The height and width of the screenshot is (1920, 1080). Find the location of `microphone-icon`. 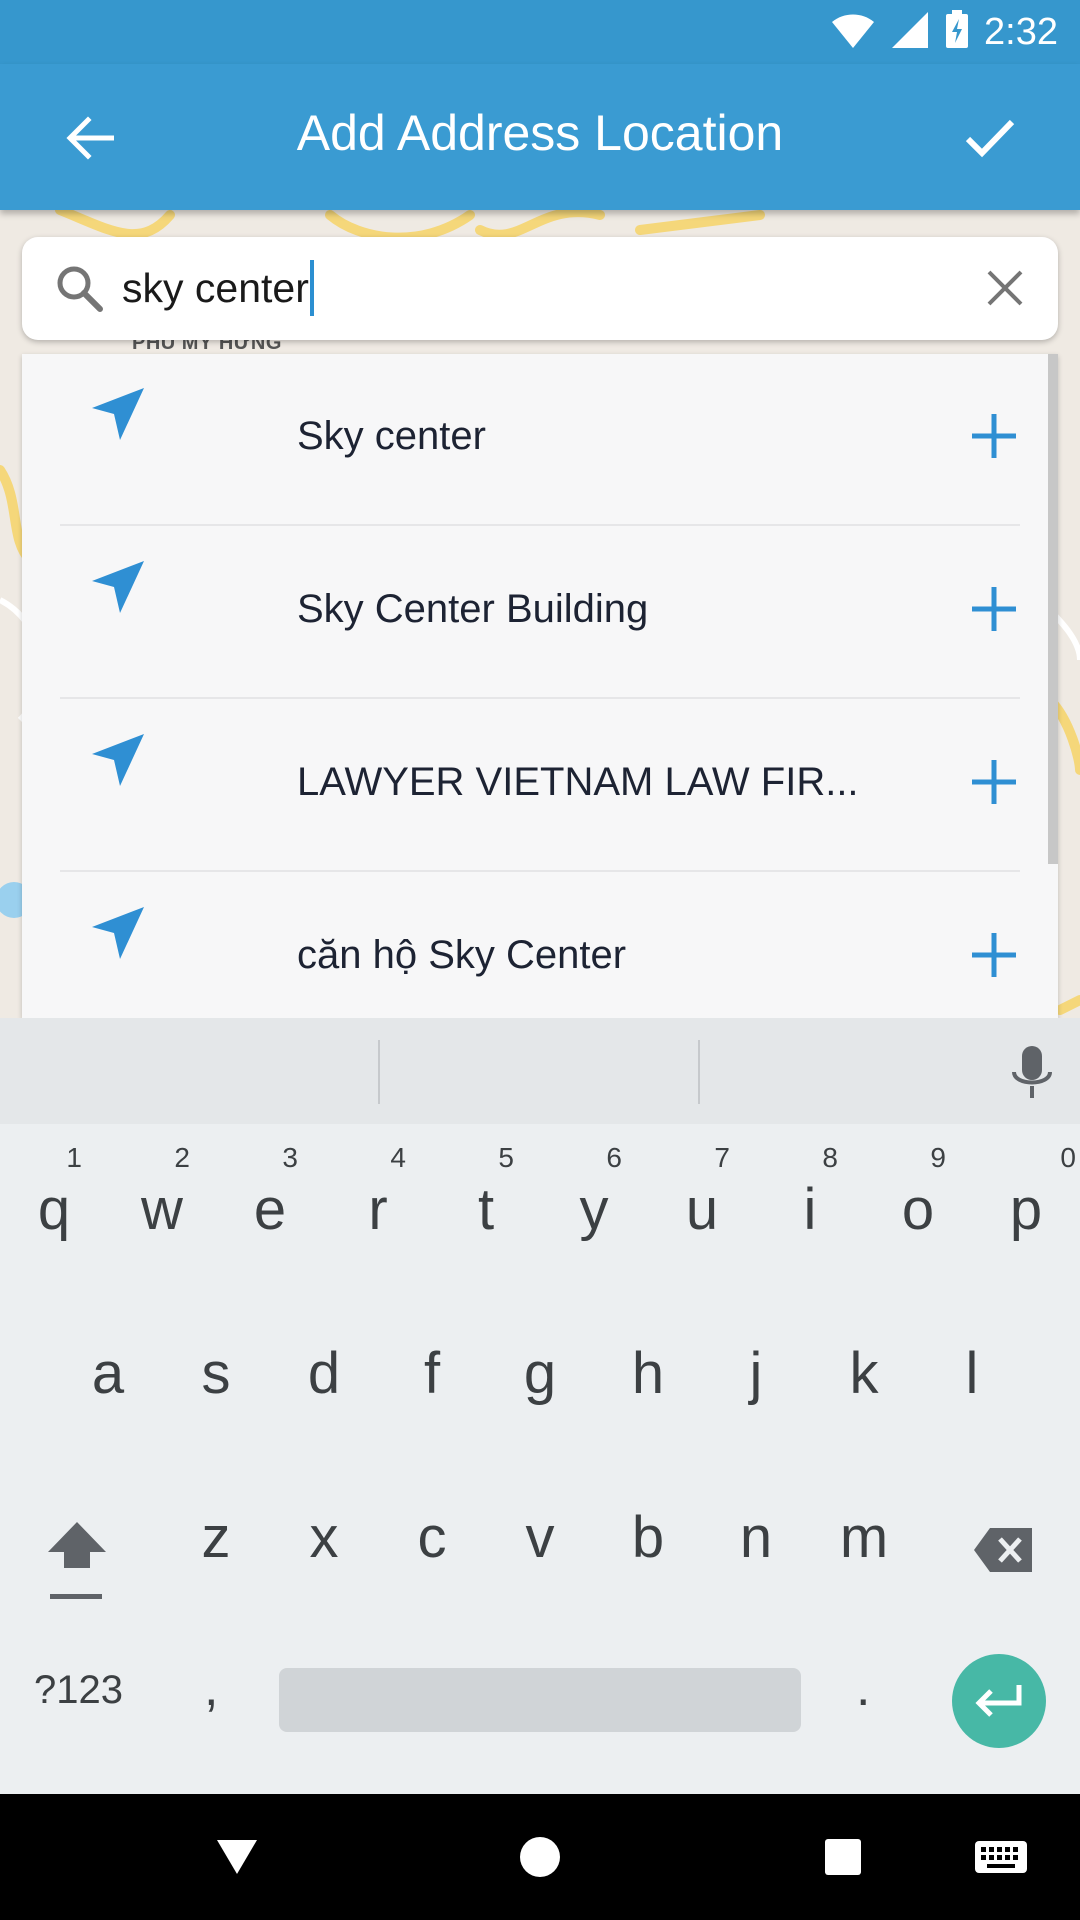

microphone-icon is located at coordinates (1032, 1072).